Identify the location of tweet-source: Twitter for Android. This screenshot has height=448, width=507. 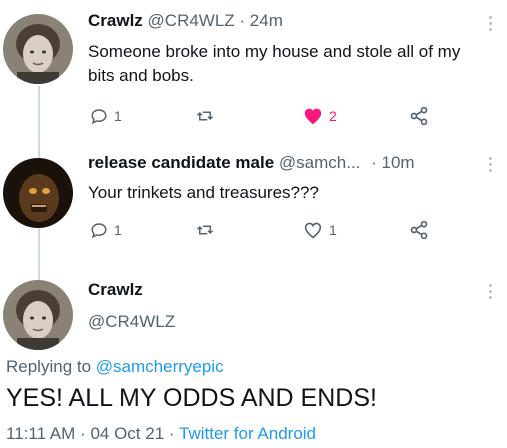
(247, 433).